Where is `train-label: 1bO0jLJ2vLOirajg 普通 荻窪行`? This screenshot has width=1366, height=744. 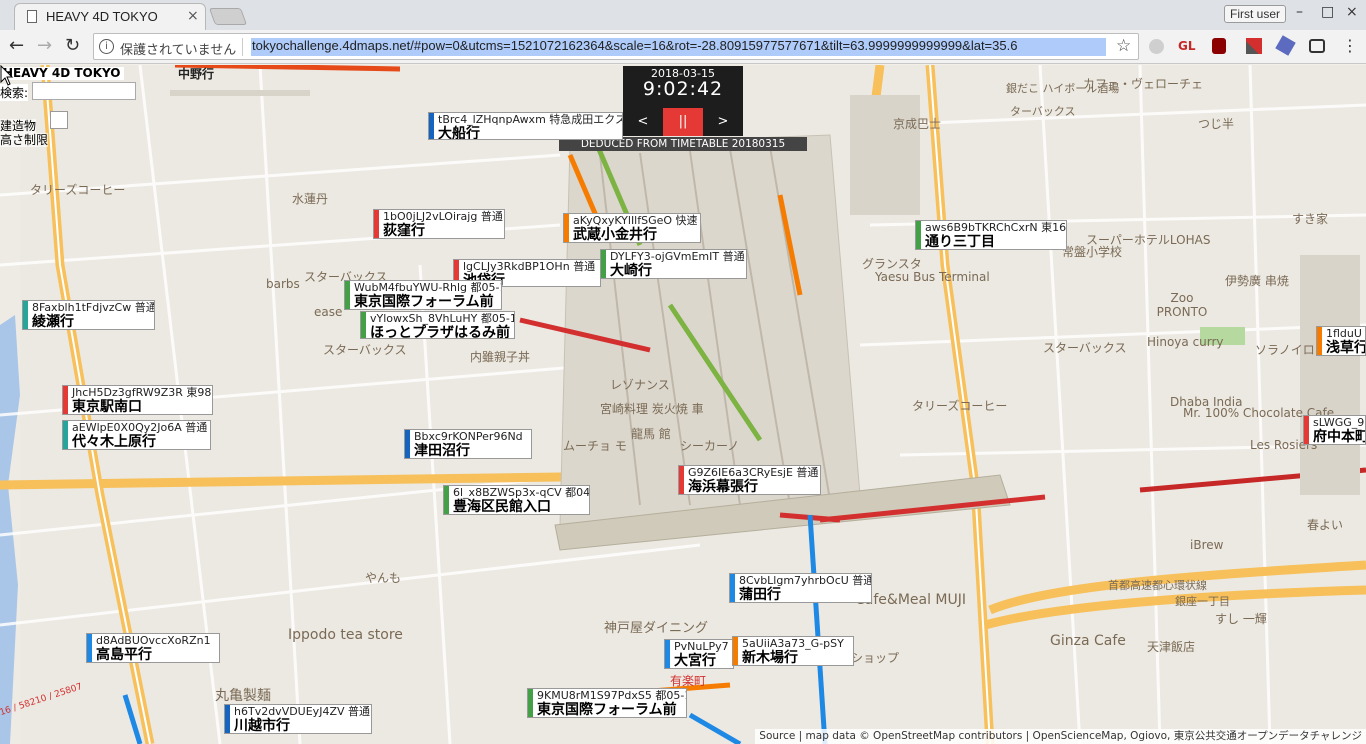 train-label: 1bO0jLJ2vLOirajg 普通 荻窪行 is located at coordinates (439, 224).